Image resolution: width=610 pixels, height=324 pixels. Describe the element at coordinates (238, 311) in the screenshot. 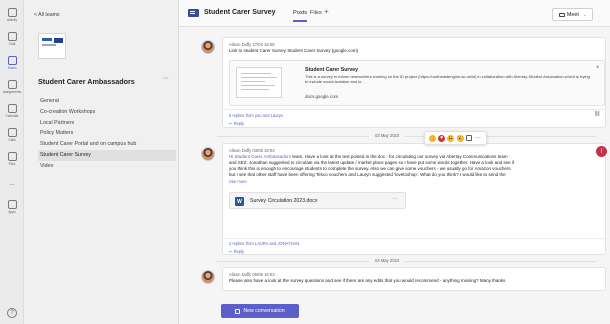

I see `compose-icon` at that location.